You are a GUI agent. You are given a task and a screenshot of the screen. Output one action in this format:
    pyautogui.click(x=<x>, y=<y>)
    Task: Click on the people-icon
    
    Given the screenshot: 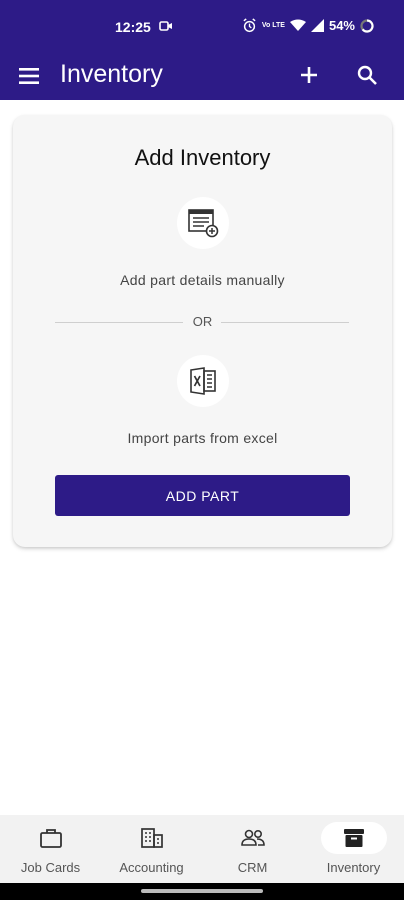 What is the action you would take?
    pyautogui.click(x=252, y=837)
    